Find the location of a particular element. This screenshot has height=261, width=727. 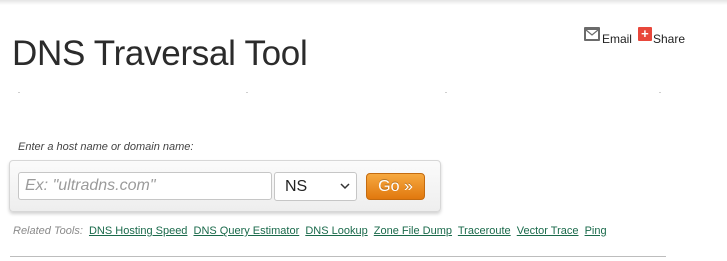

related-link-zone-file-dump: Zone File Dump is located at coordinates (413, 231).